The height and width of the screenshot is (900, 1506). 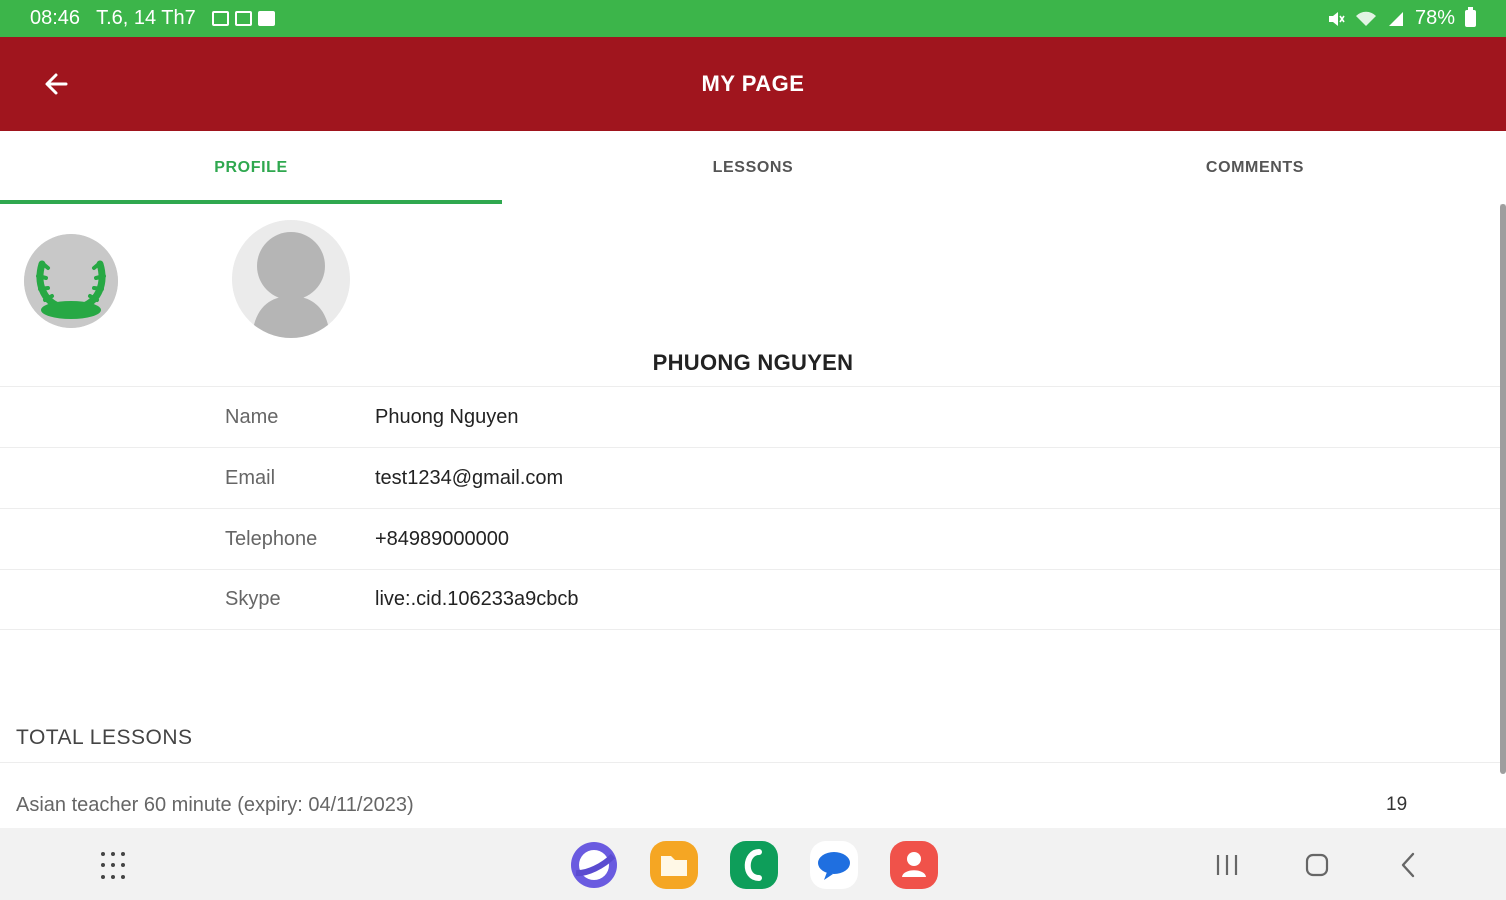 I want to click on recent-apps-icon, so click(x=1227, y=865).